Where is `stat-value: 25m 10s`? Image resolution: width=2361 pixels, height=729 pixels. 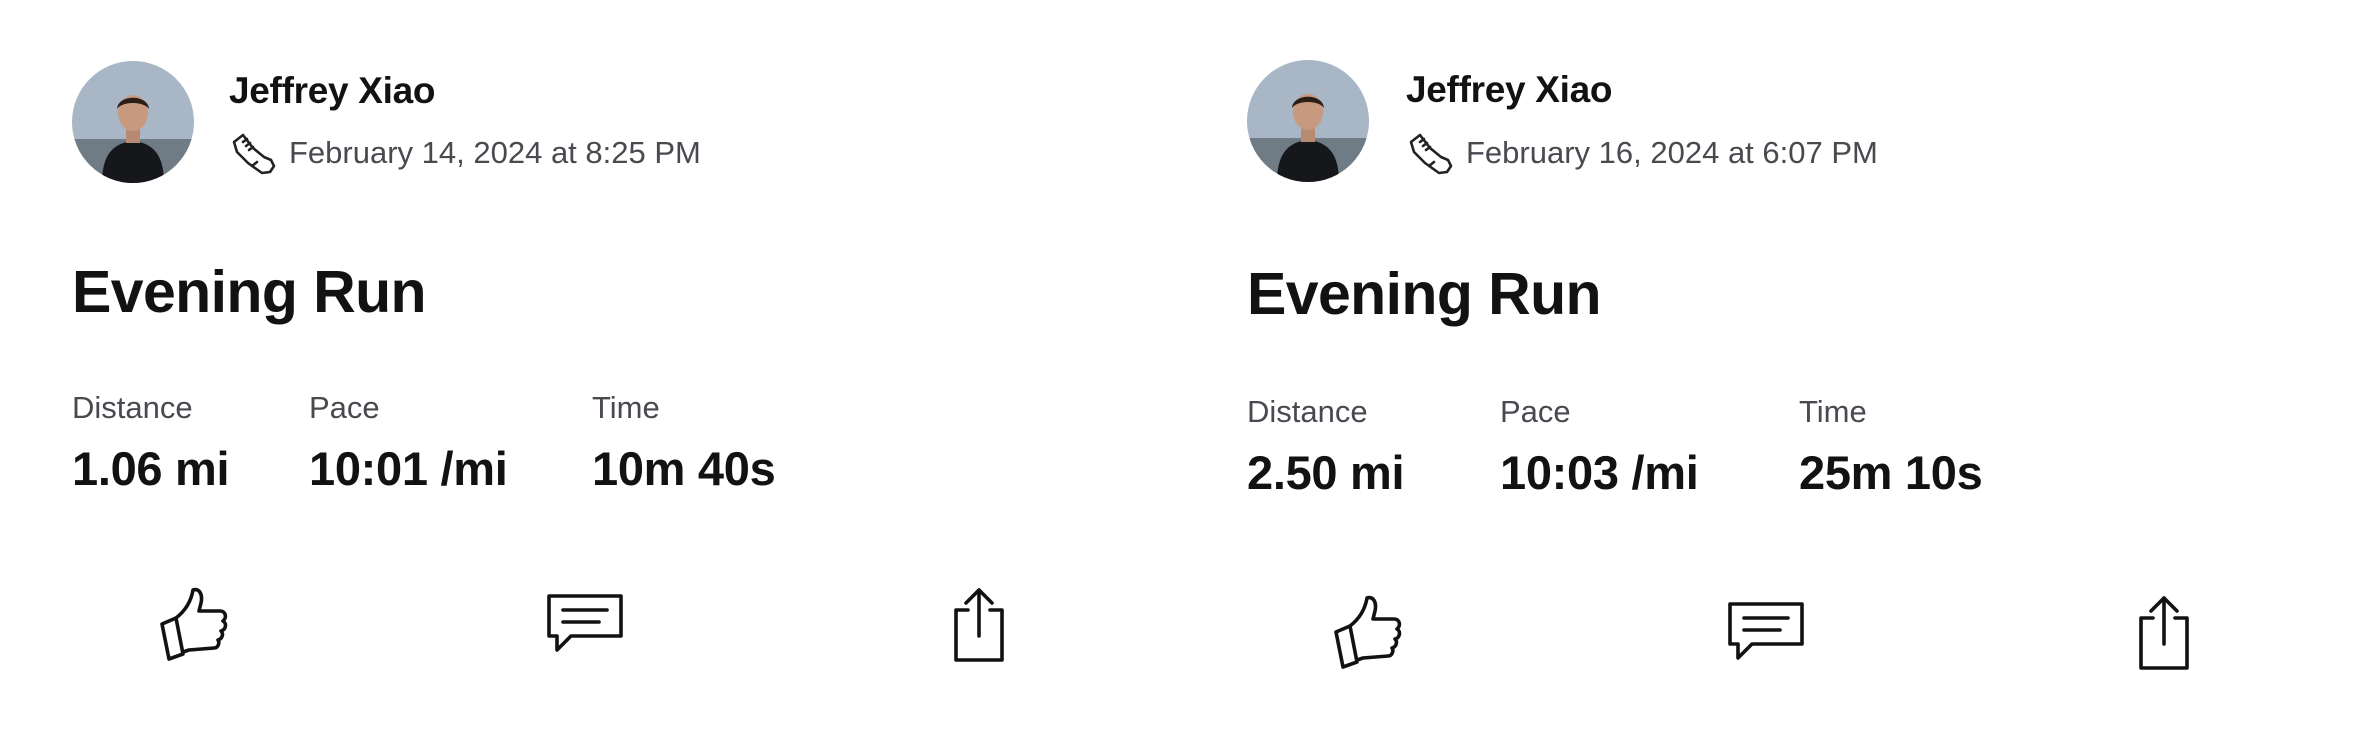 stat-value: 25m 10s is located at coordinates (1891, 472).